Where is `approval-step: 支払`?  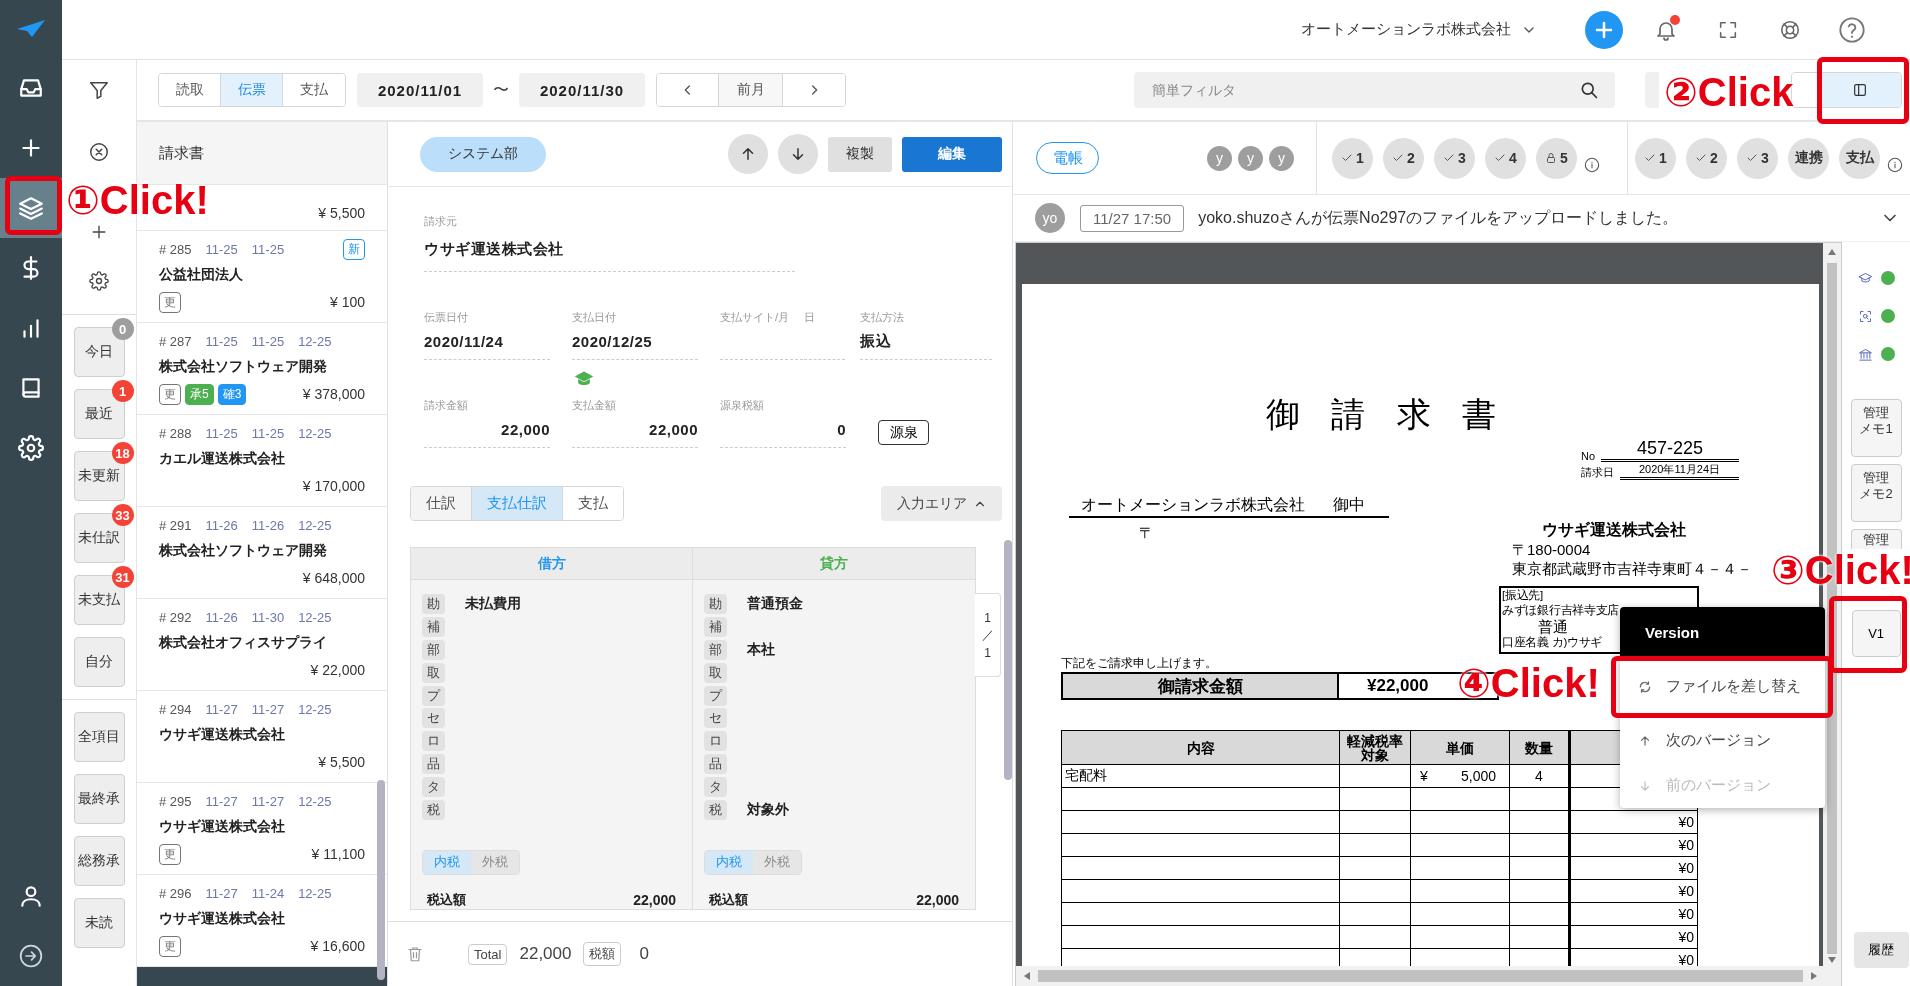
approval-step: 支払 is located at coordinates (1859, 158).